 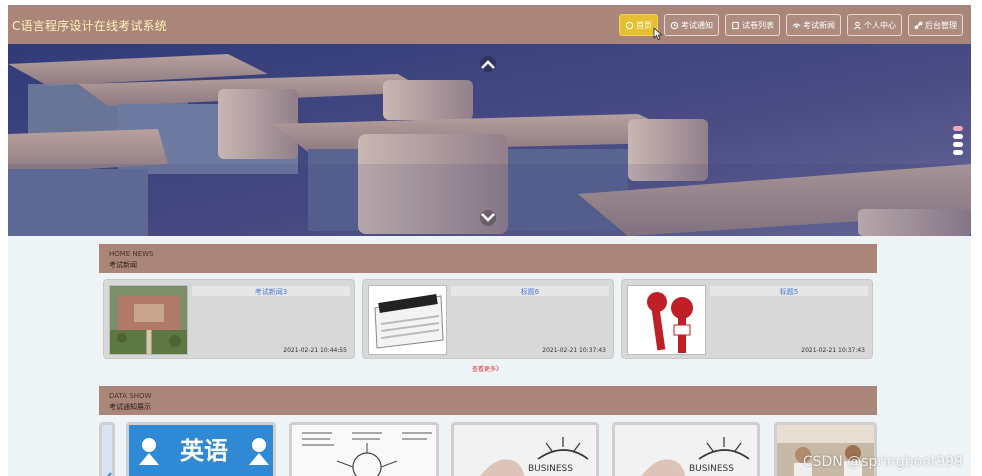 I want to click on news-title-bar: 标题6, so click(x=530, y=291).